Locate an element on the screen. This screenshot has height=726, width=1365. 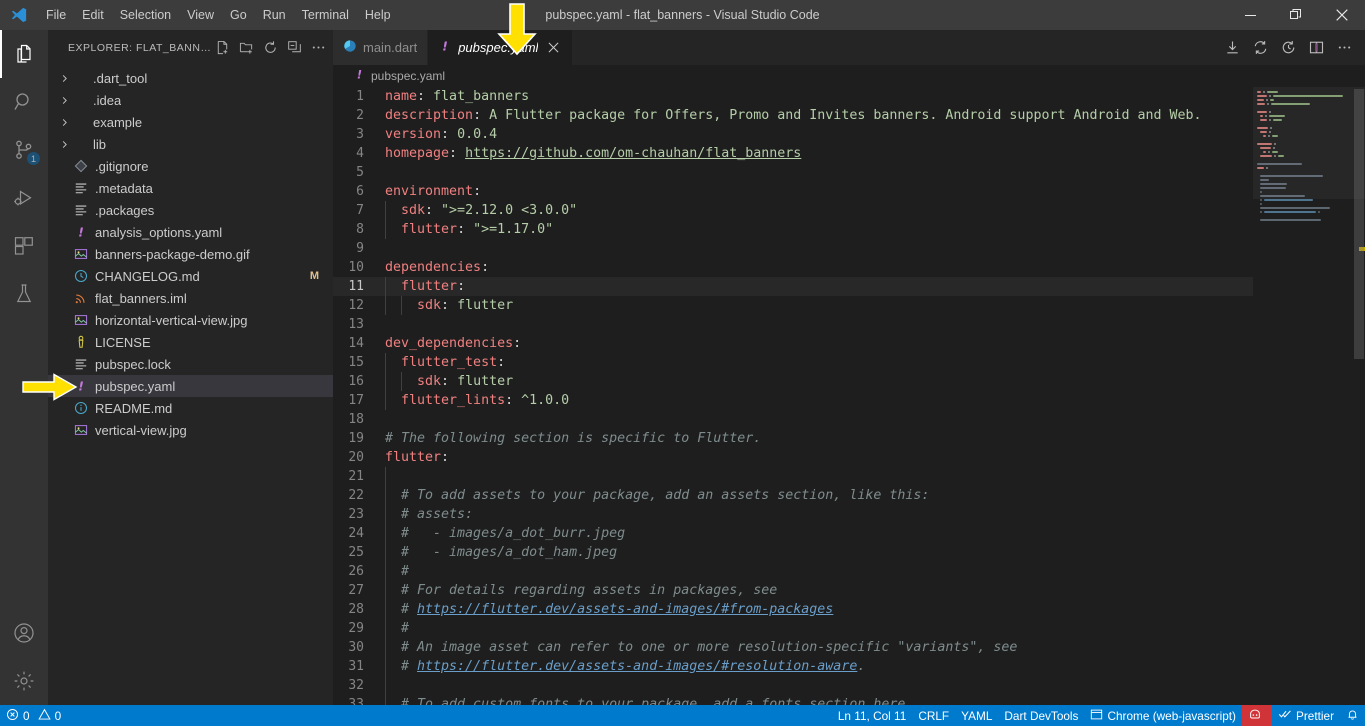
menu-go: Go is located at coordinates (238, 15).